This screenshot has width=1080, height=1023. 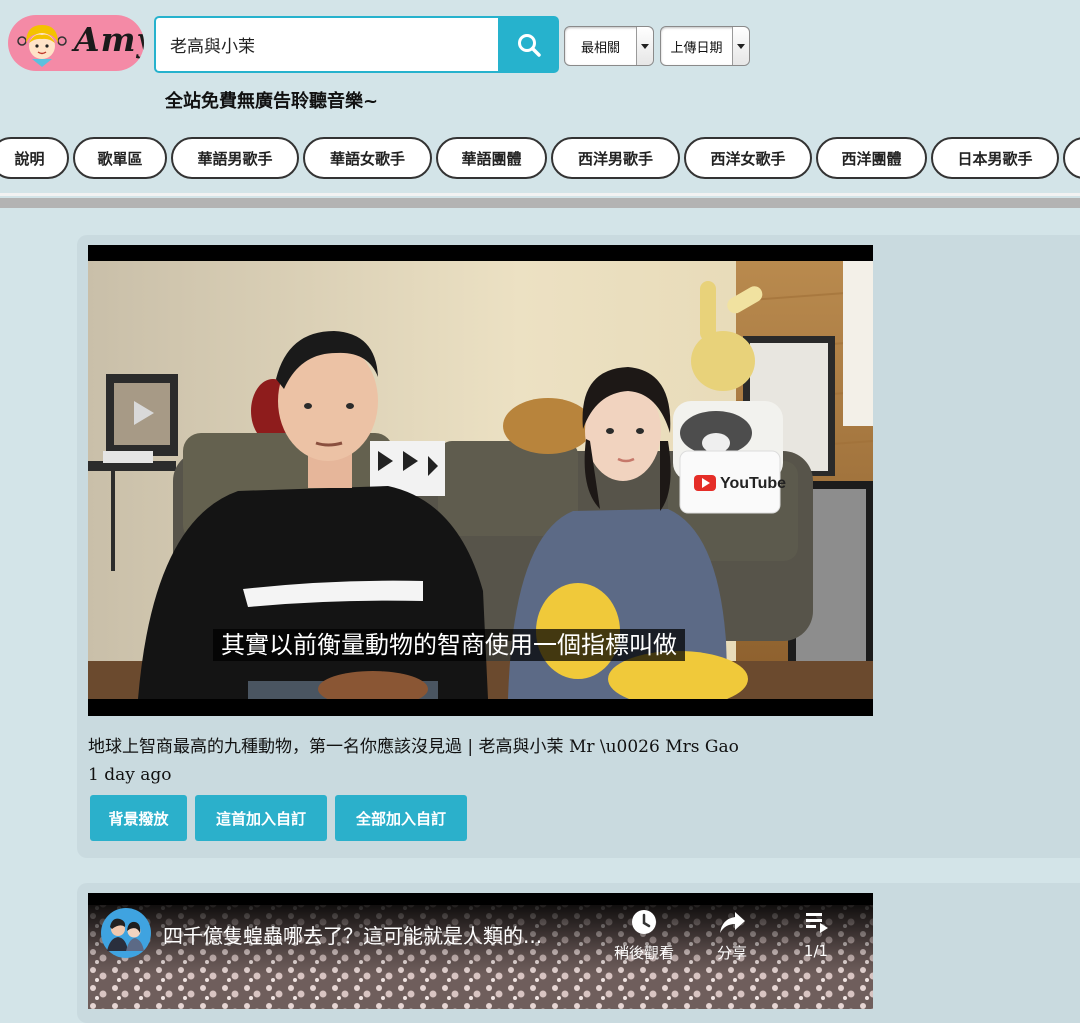 What do you see at coordinates (696, 48) in the screenshot?
I see `date-select-value: 上傳日期` at bounding box center [696, 48].